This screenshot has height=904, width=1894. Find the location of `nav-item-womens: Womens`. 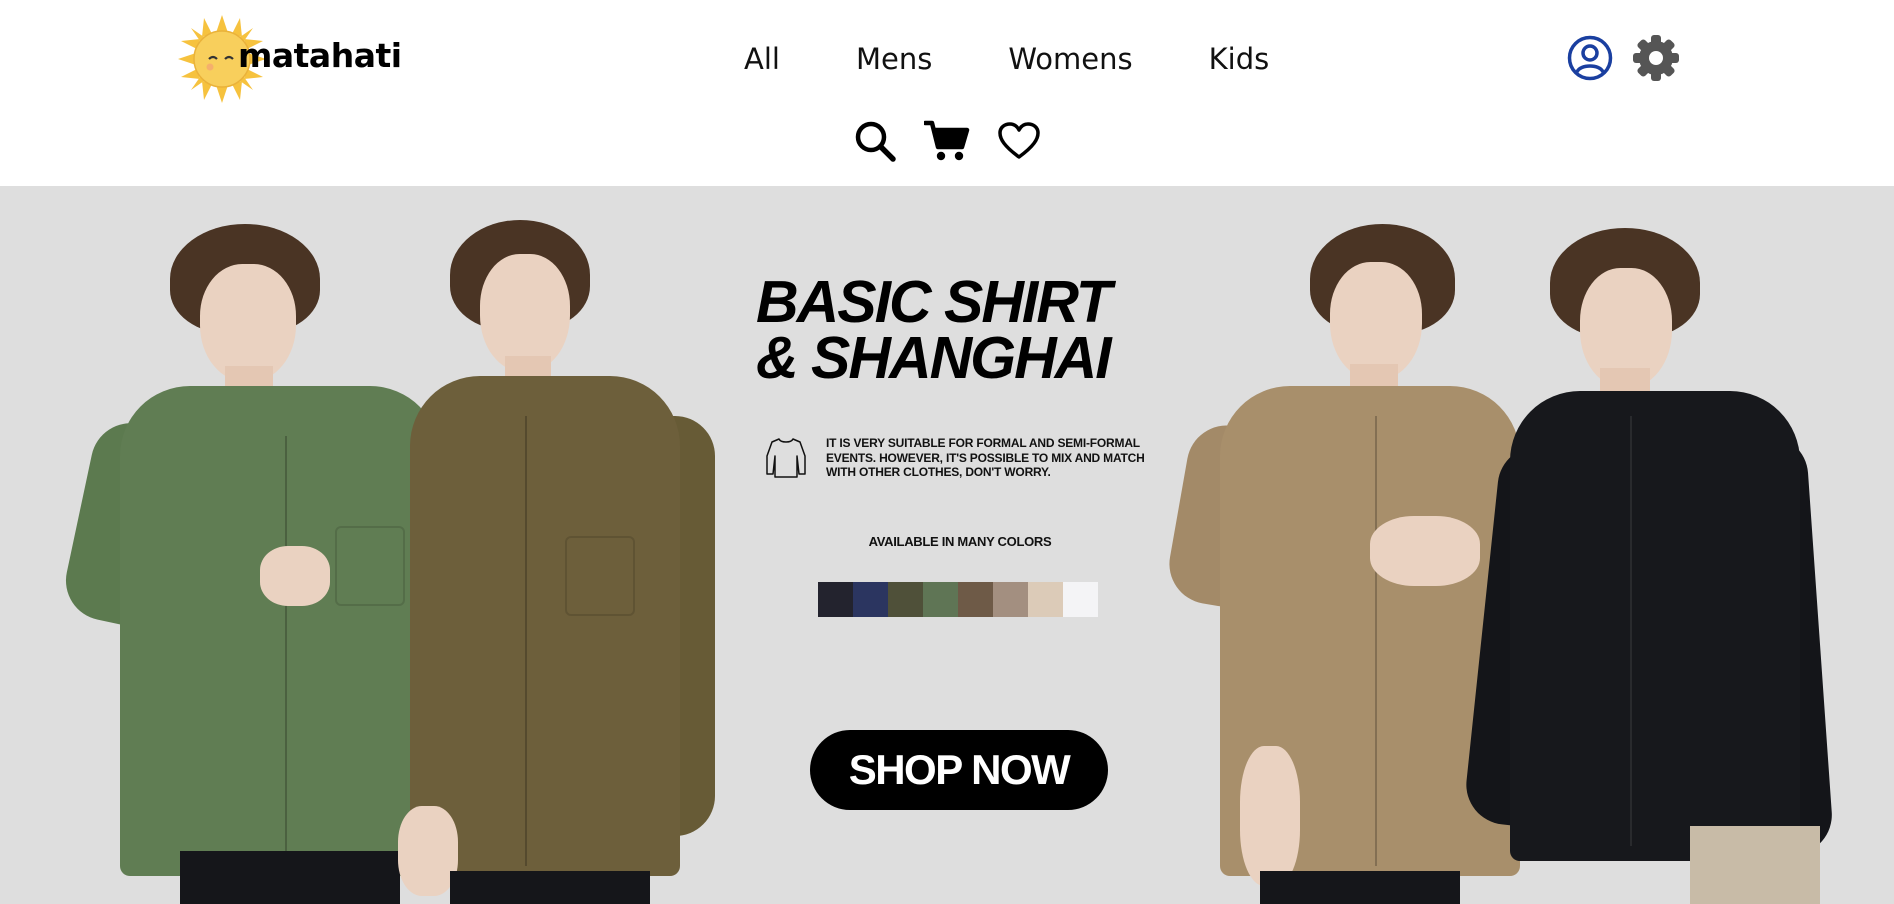

nav-item-womens: Womens is located at coordinates (1070, 59).